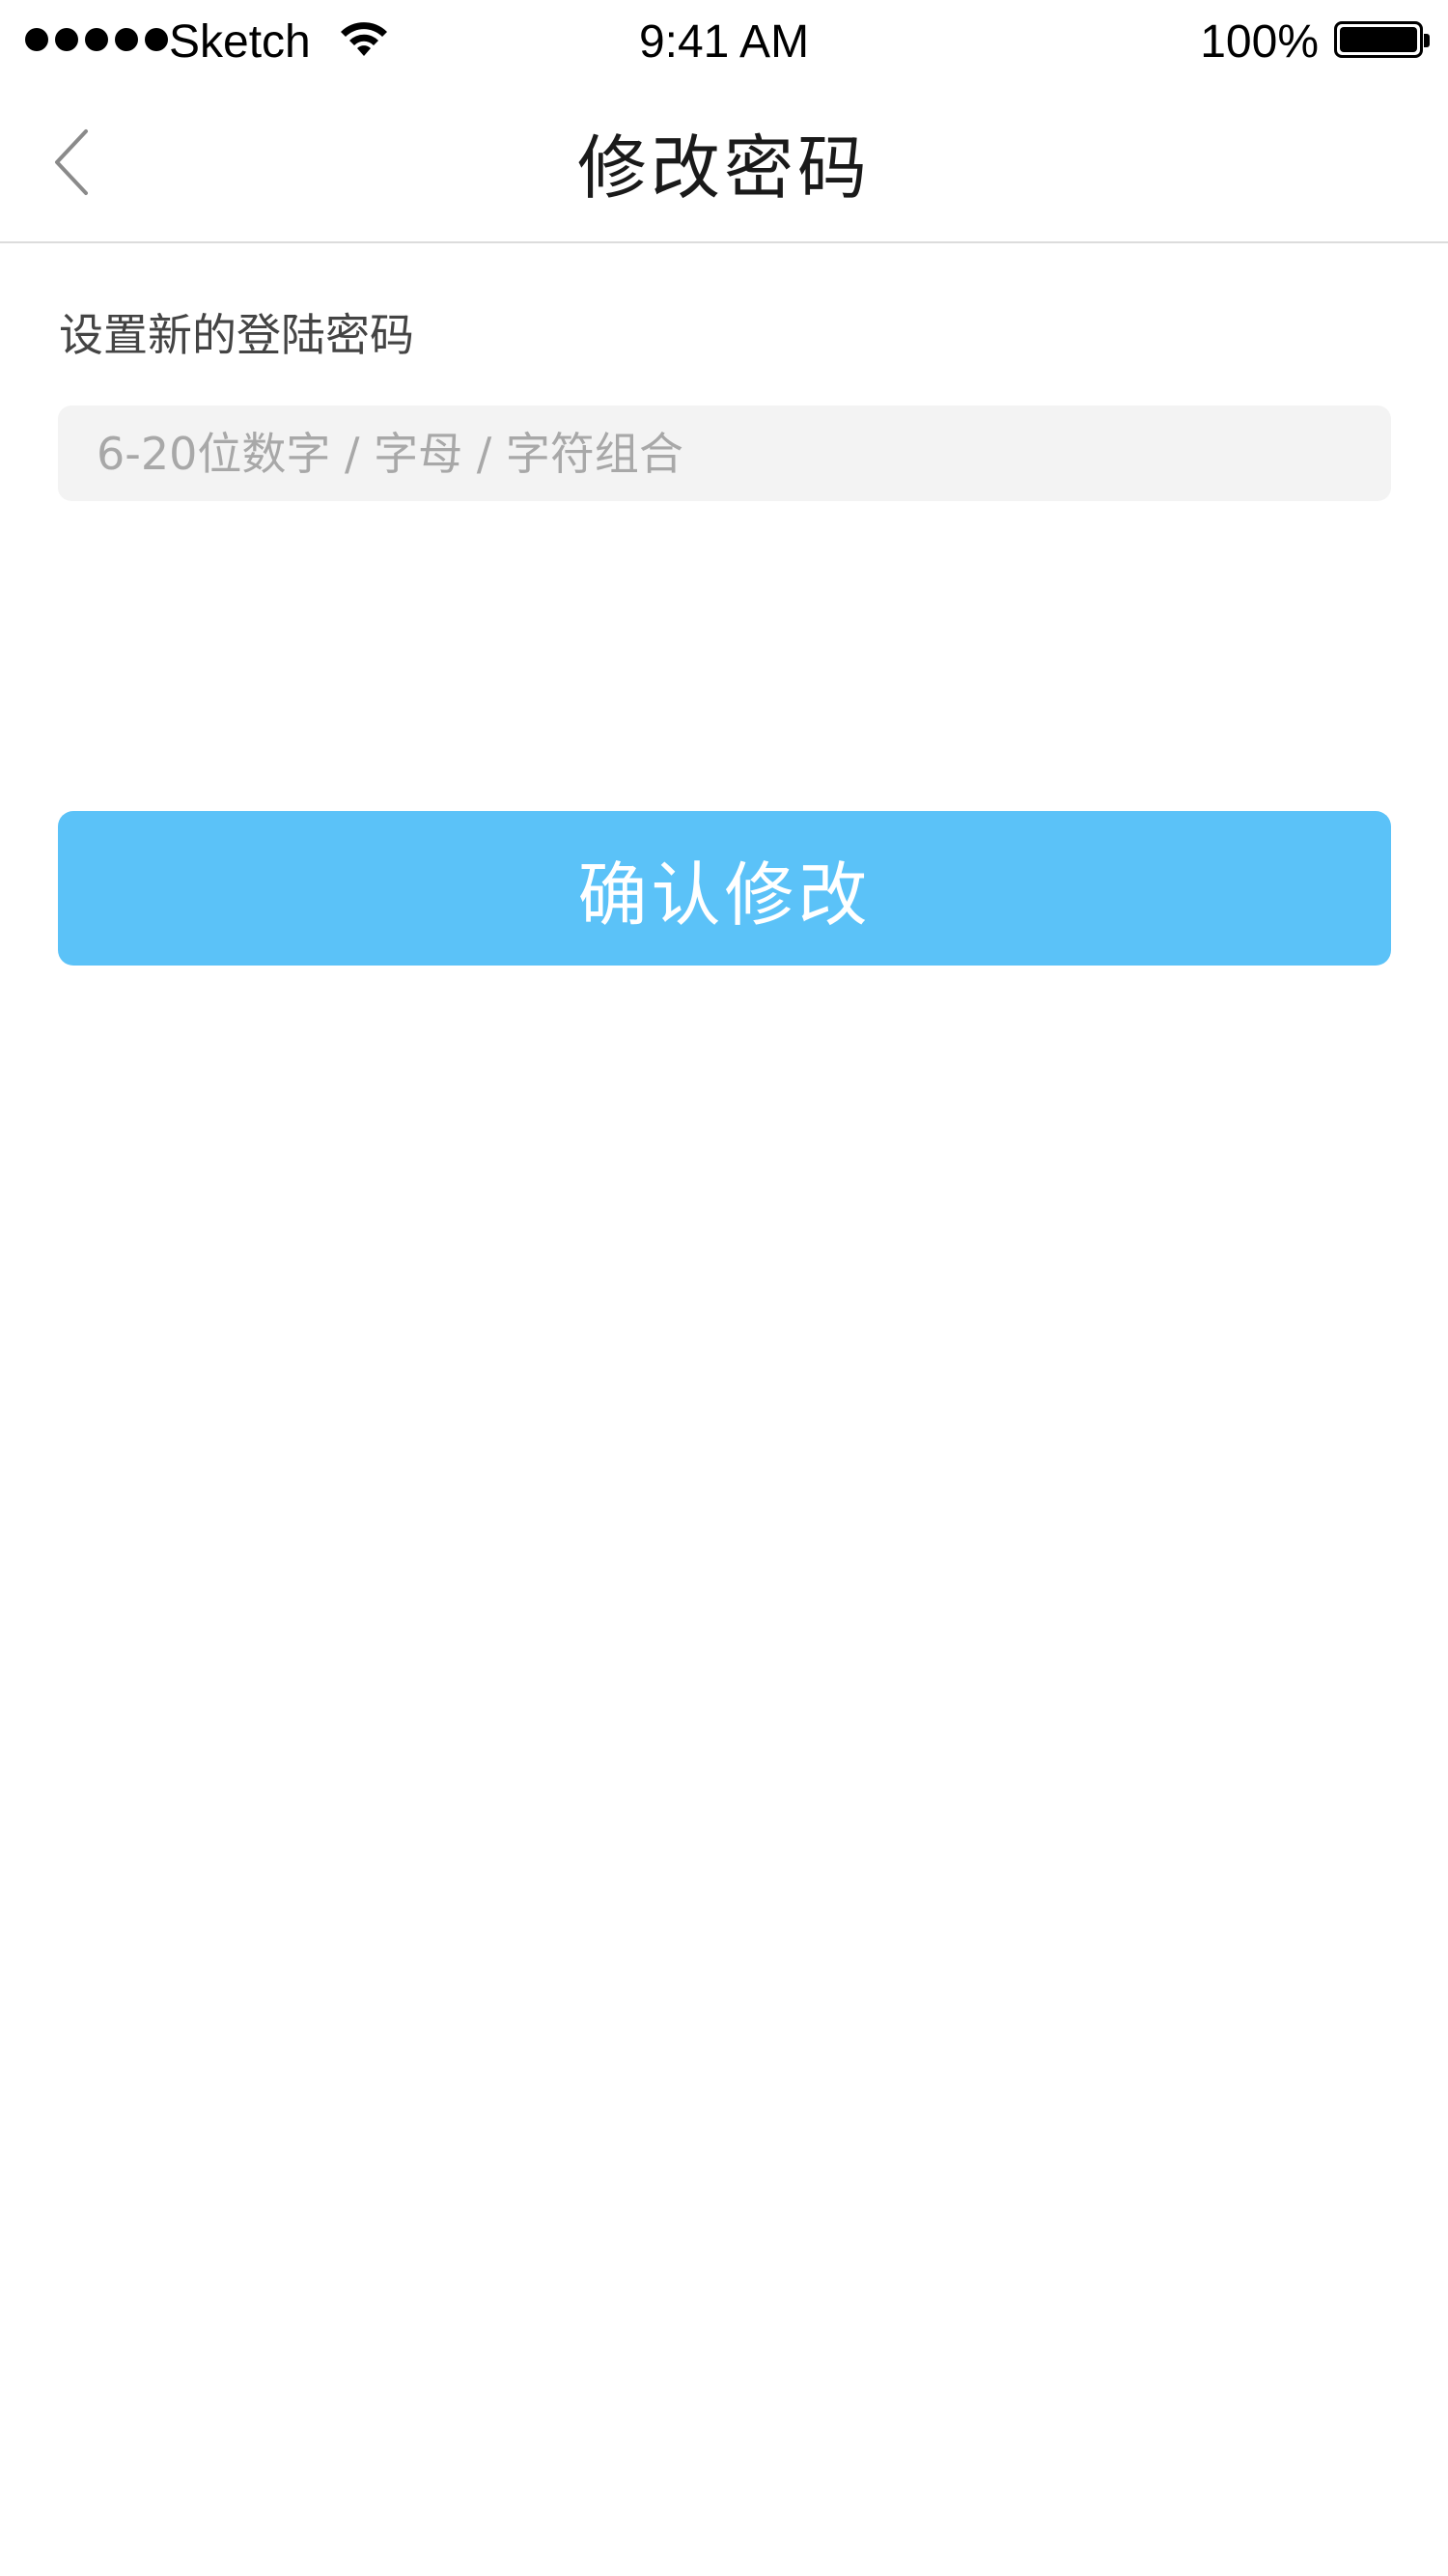  What do you see at coordinates (725, 889) in the screenshot?
I see `confirm-change-button: 确认修改` at bounding box center [725, 889].